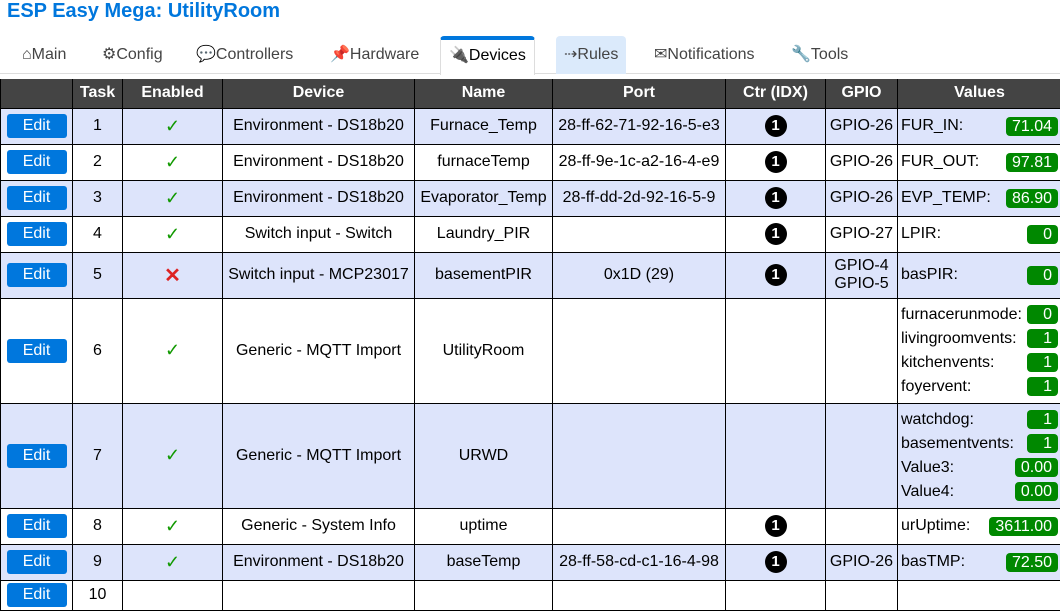 The width and height of the screenshot is (1060, 611). I want to click on enabled-cell: ✕, so click(173, 275).